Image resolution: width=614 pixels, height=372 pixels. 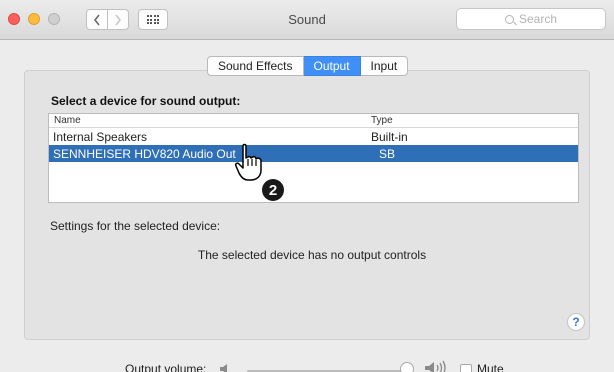 What do you see at coordinates (466, 368) in the screenshot?
I see `mute-checkbox` at bounding box center [466, 368].